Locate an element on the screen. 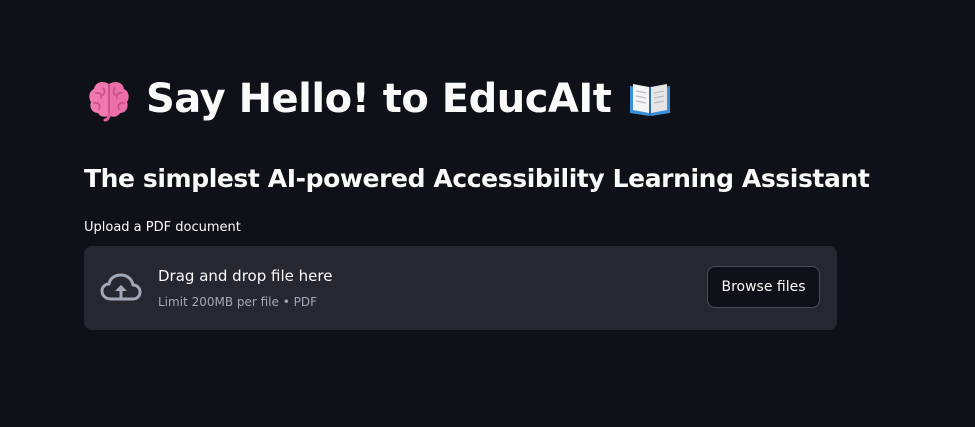 This screenshot has width=975, height=427. browse-files-button: Browse files is located at coordinates (763, 287).